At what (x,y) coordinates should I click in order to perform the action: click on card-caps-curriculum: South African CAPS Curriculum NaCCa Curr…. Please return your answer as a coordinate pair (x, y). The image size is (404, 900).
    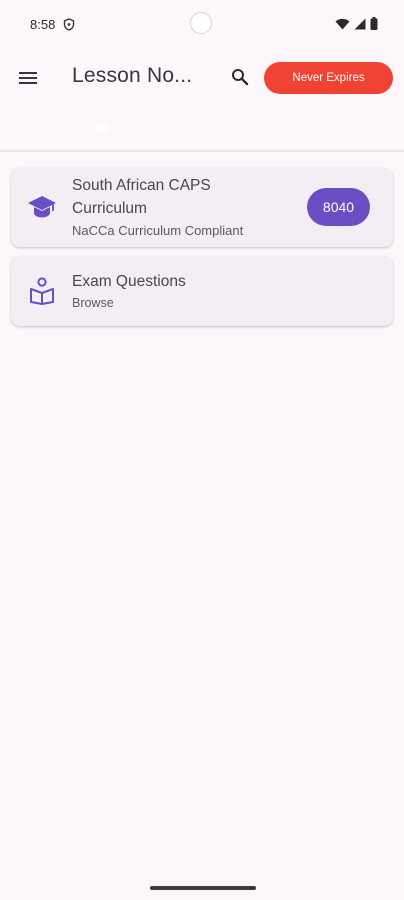
    Looking at the image, I should click on (202, 207).